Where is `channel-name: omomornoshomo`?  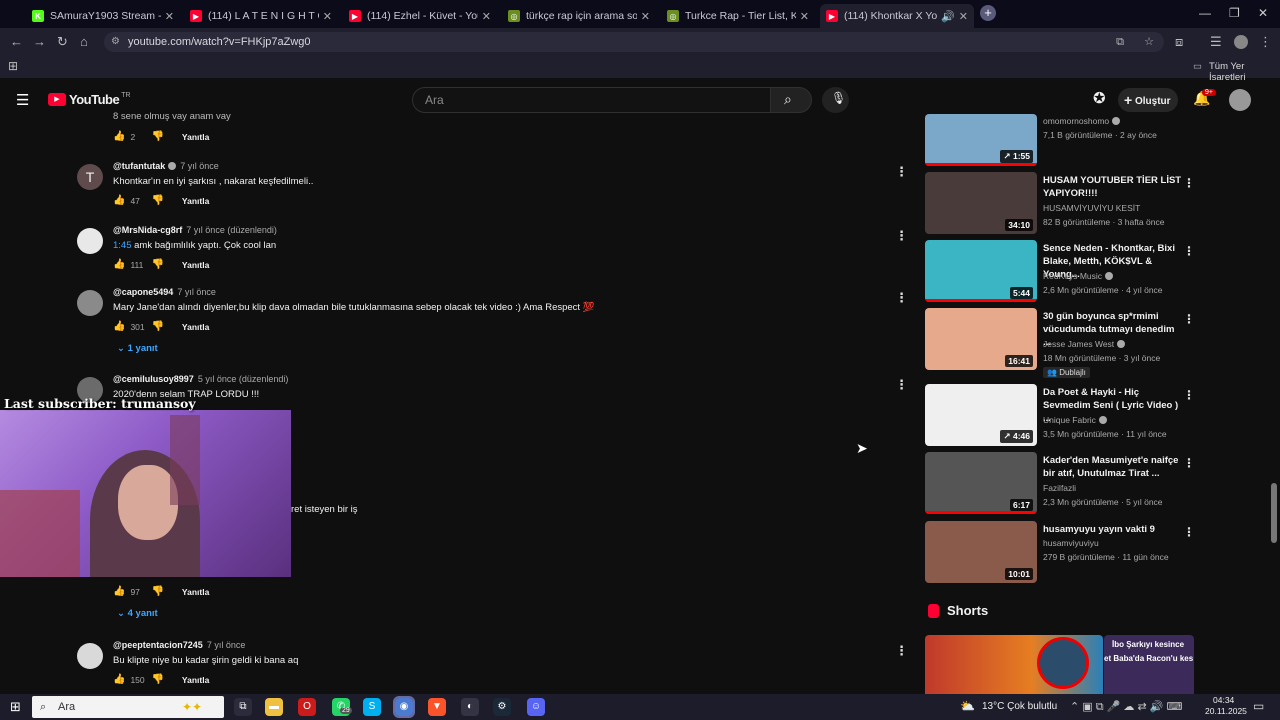
channel-name: omomornoshomo is located at coordinates (1082, 121).